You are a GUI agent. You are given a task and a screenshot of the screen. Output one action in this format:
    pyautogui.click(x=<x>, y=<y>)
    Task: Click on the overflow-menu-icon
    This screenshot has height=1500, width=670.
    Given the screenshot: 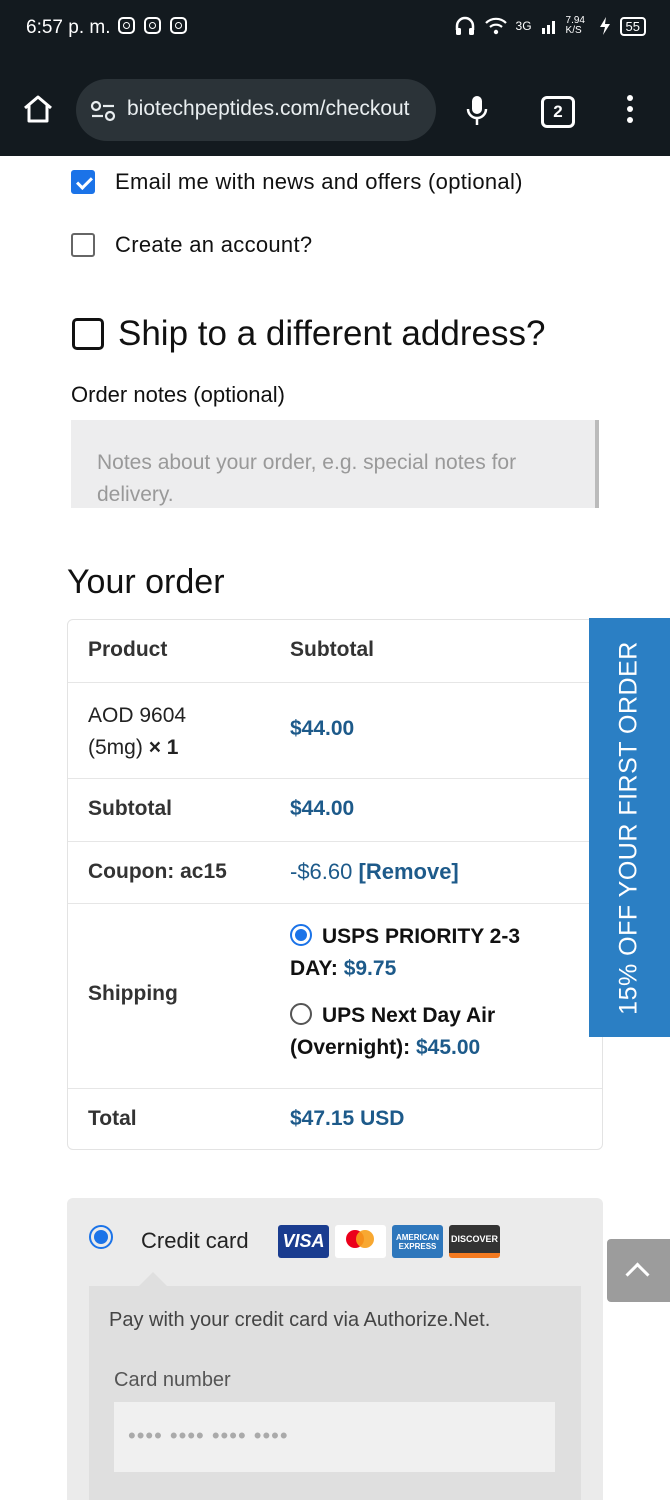 What is the action you would take?
    pyautogui.click(x=630, y=111)
    